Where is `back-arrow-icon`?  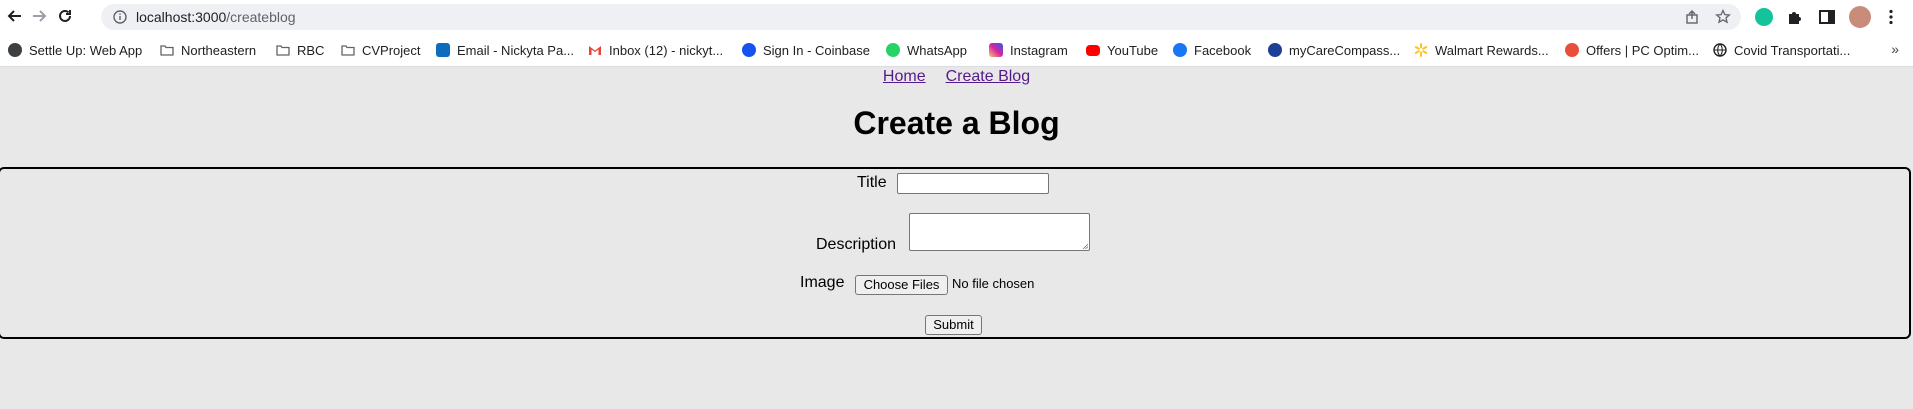
back-arrow-icon is located at coordinates (14, 16).